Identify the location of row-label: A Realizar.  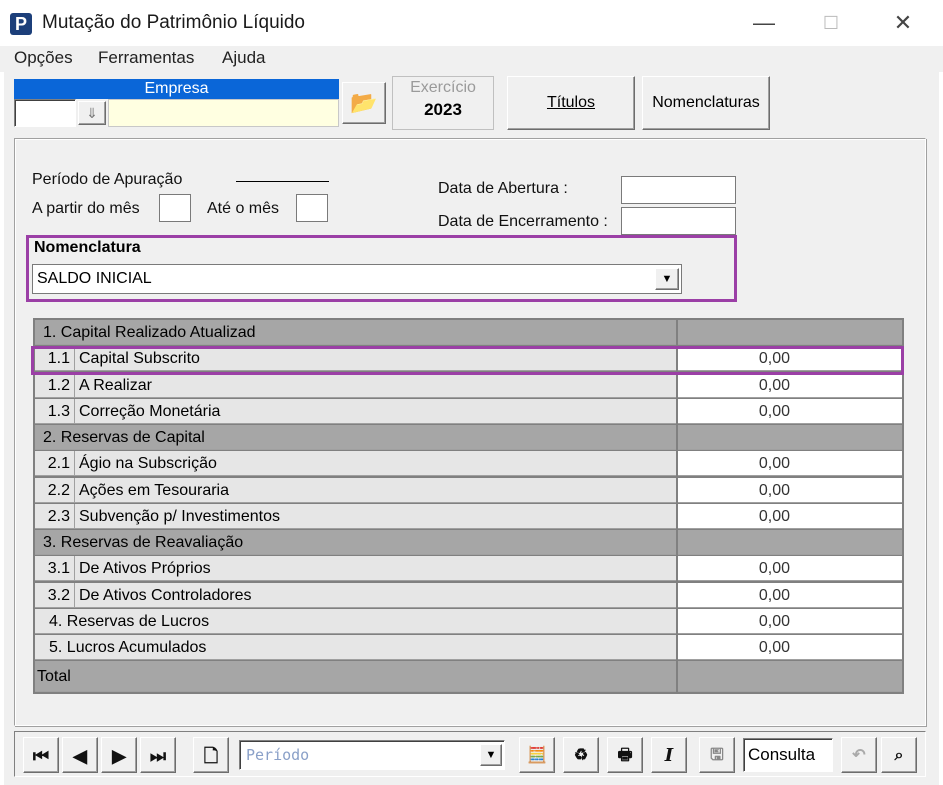
(115, 385).